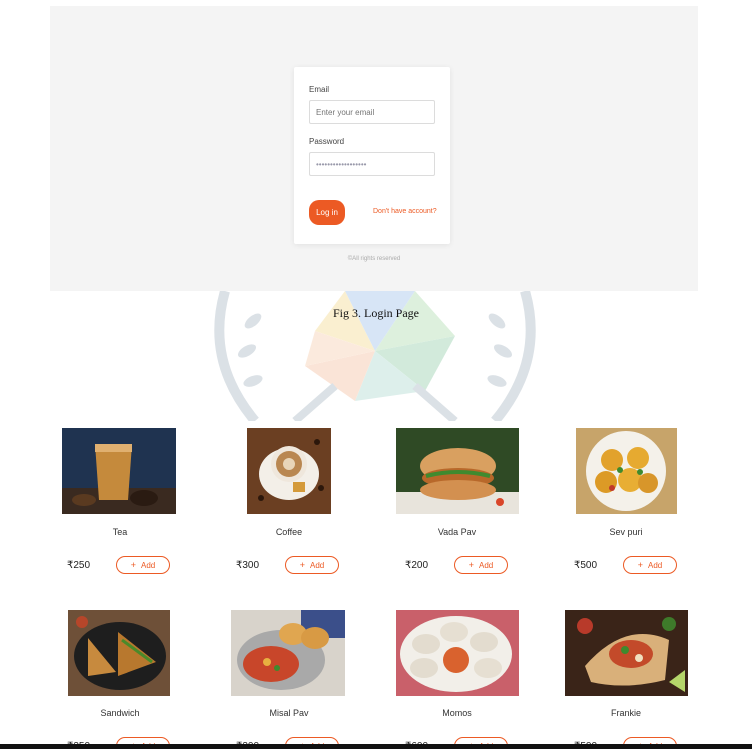  What do you see at coordinates (289, 713) in the screenshot?
I see `item-name: Misal Pav` at bounding box center [289, 713].